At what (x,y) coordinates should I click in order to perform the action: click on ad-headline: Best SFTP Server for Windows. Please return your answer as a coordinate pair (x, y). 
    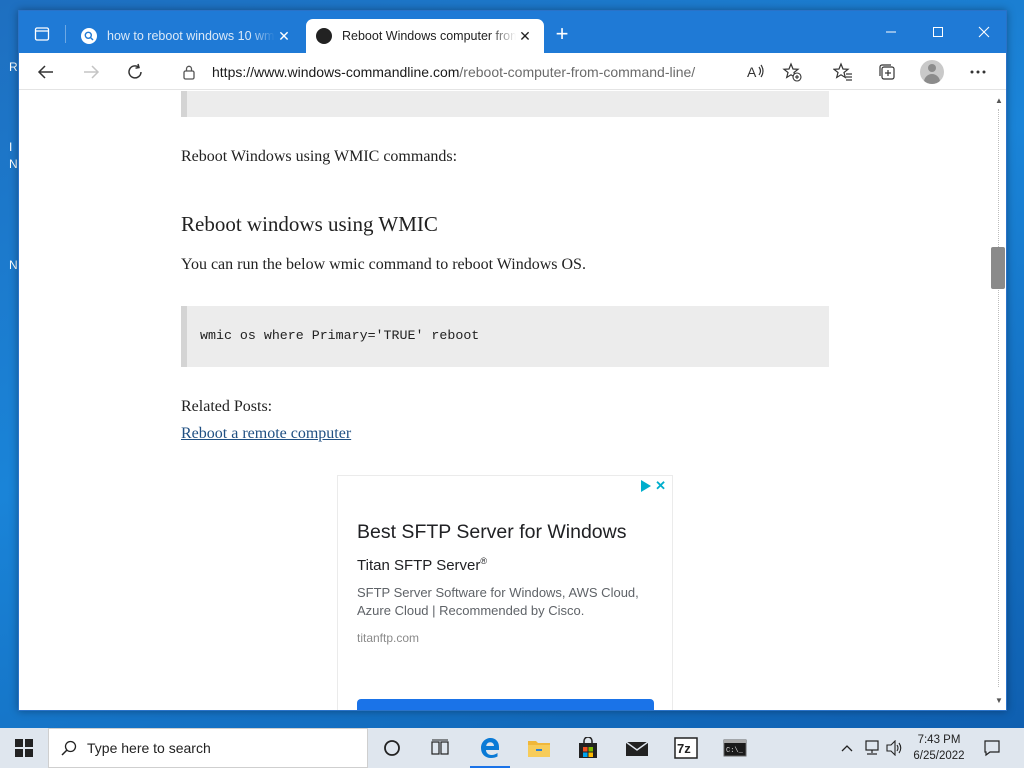
    Looking at the image, I should click on (491, 532).